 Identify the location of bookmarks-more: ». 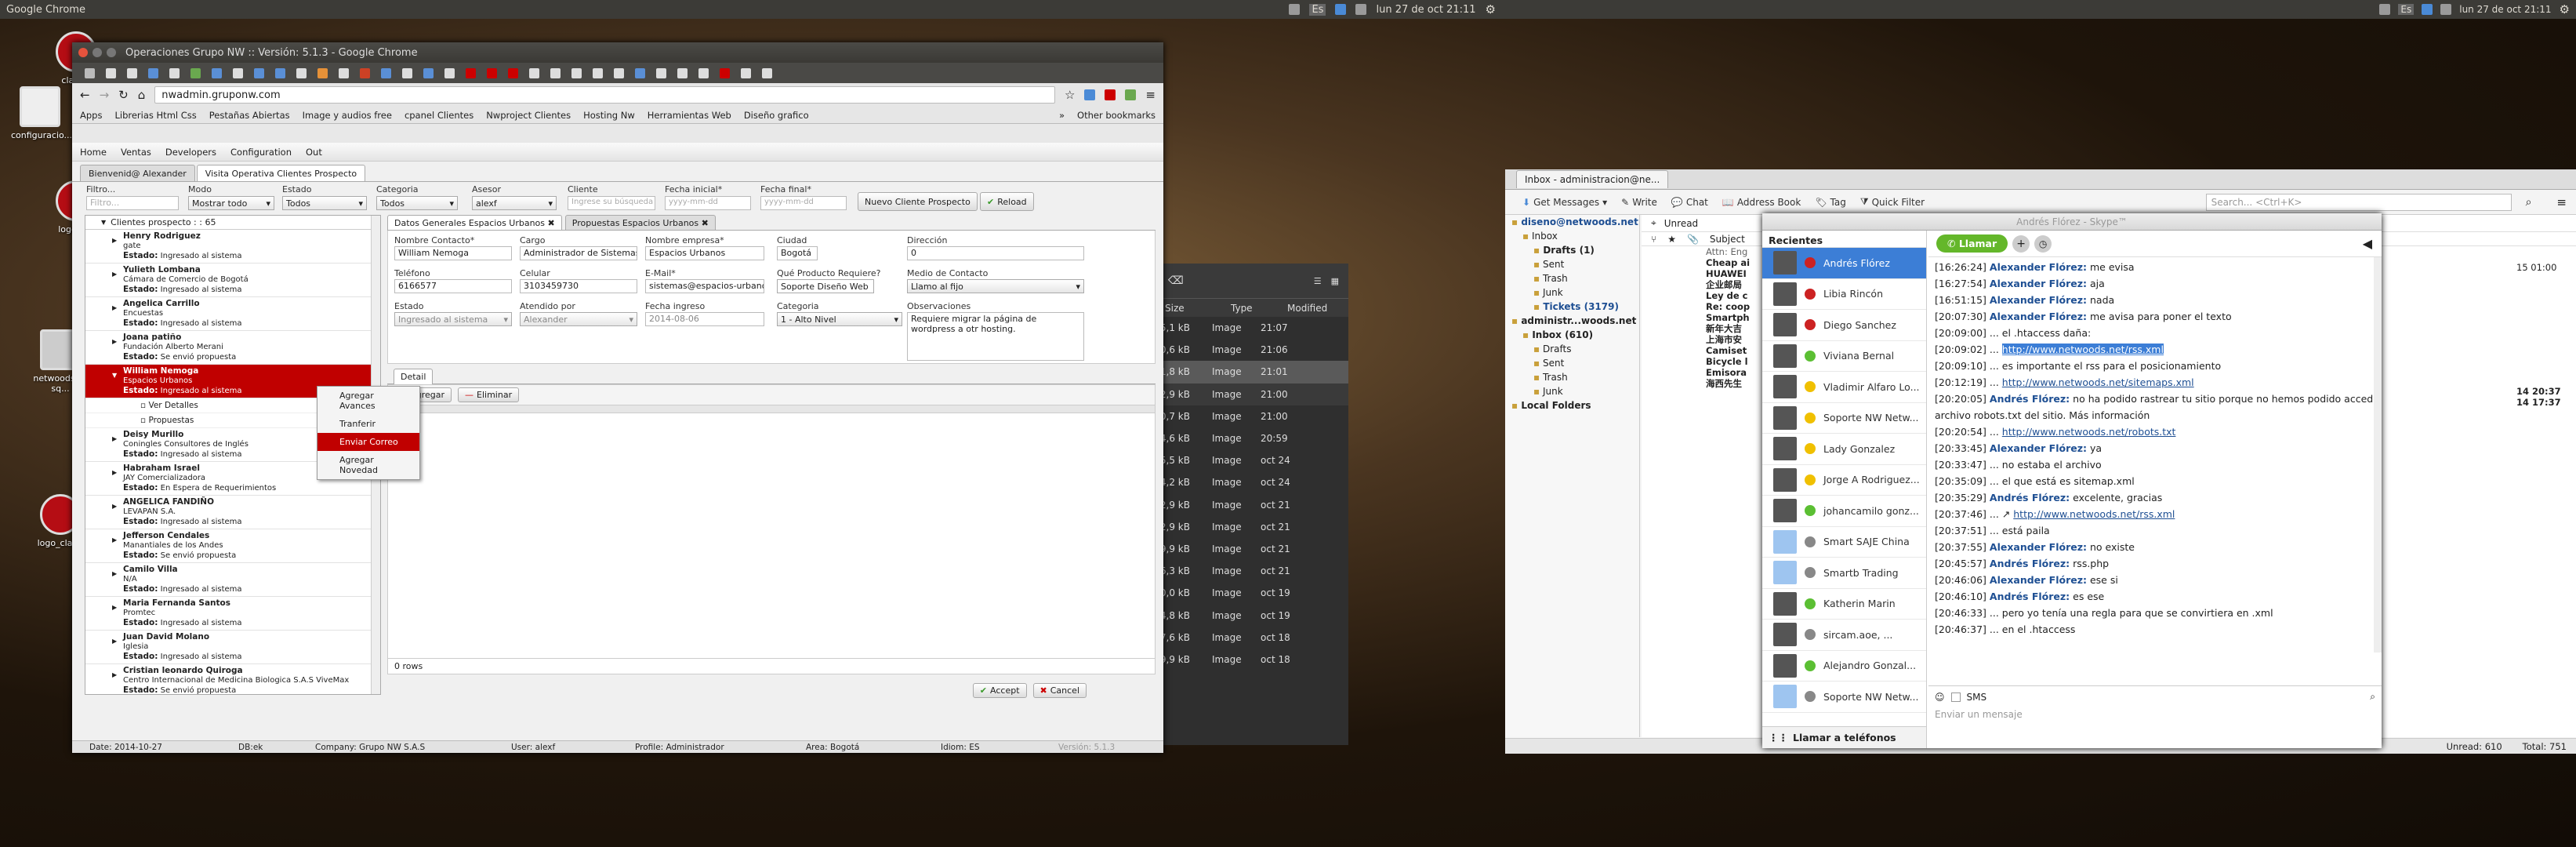
(1062, 115).